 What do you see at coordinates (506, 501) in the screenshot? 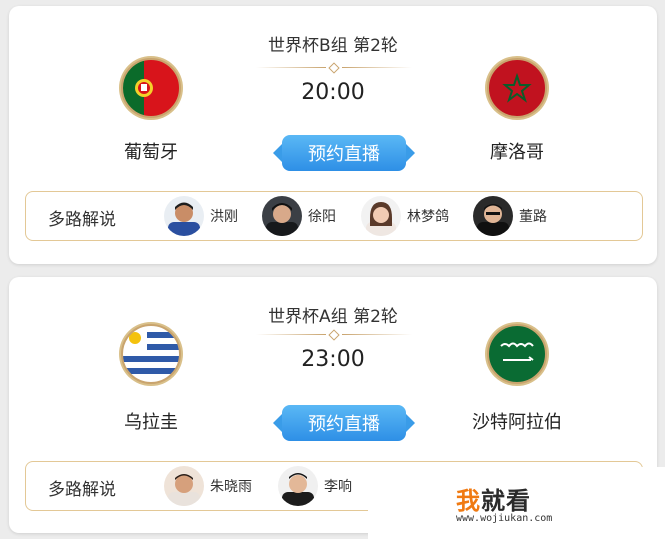
I see `watermark-rest: 就看` at bounding box center [506, 501].